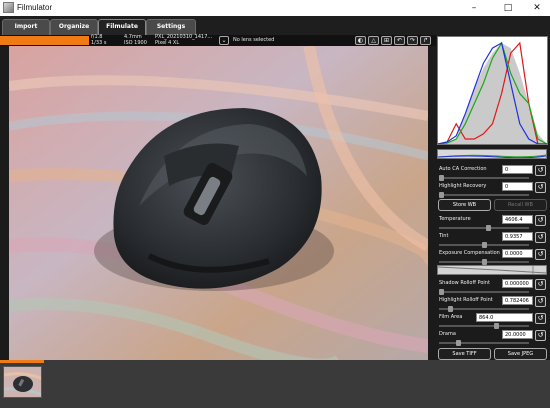  I want to click on temperature-label: Temperature, so click(455, 219).